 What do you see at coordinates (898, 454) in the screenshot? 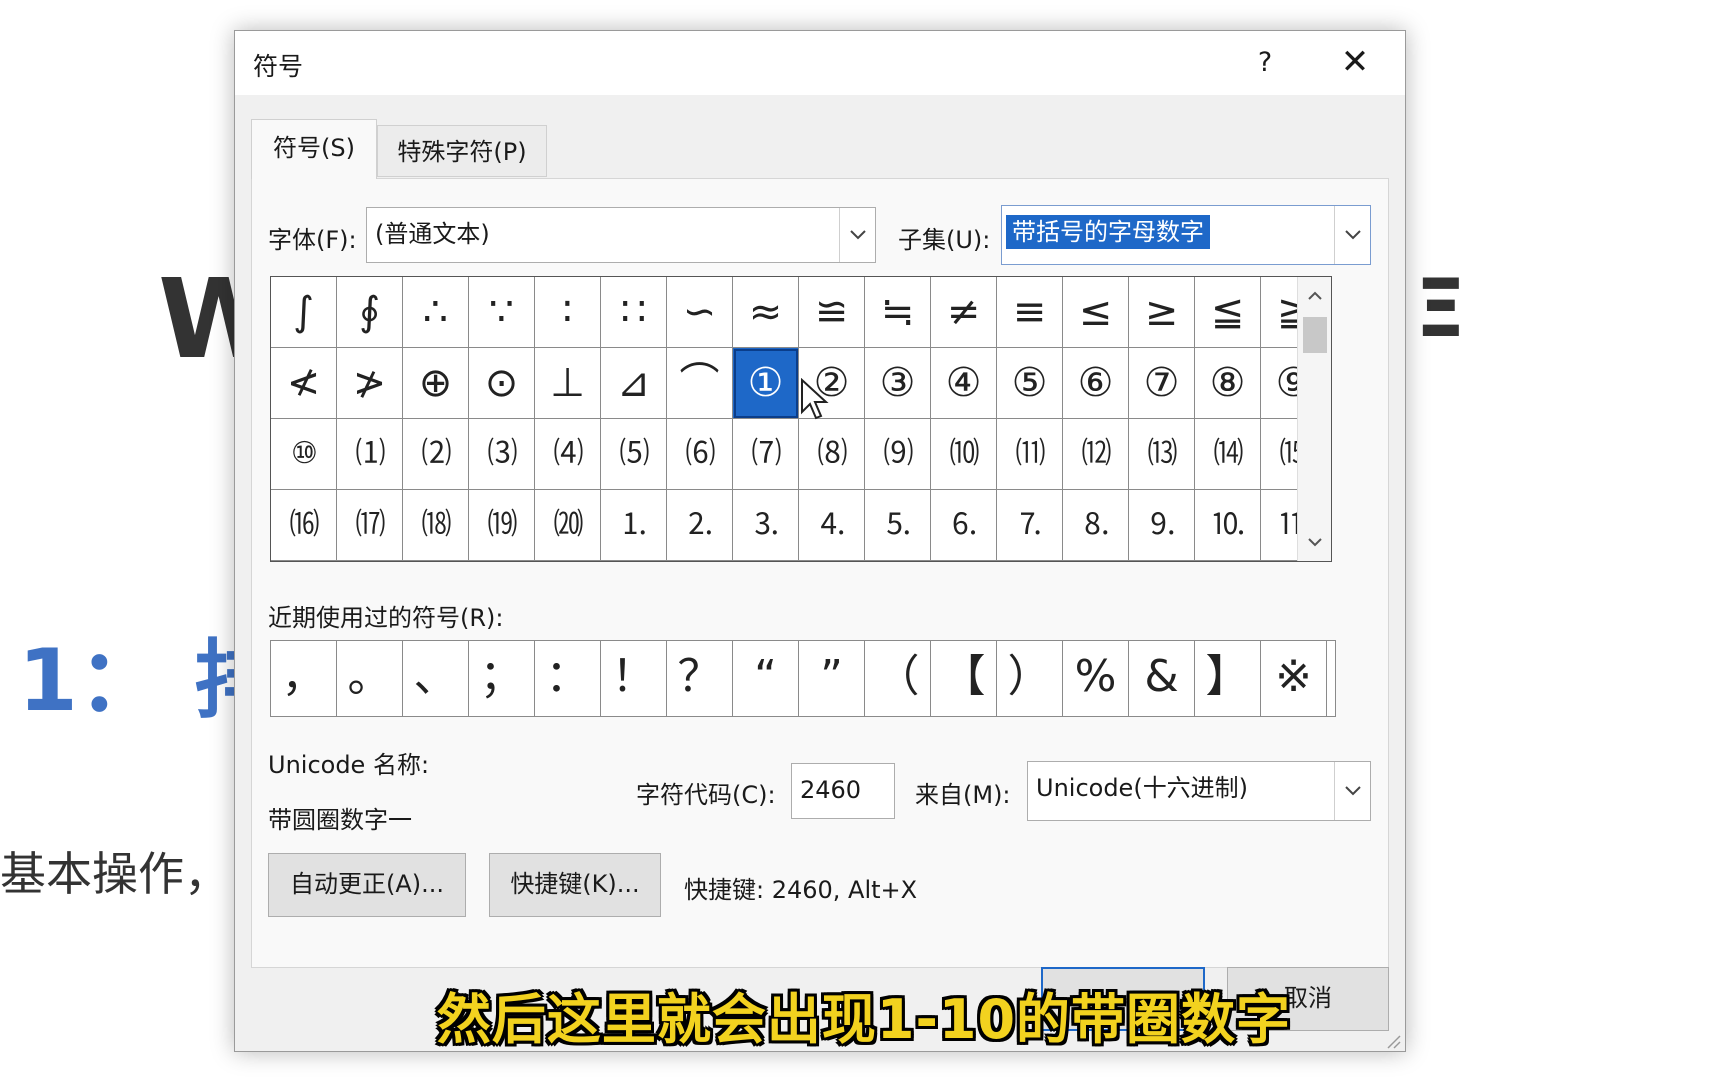
I see `symbol-cell: ⑼` at bounding box center [898, 454].